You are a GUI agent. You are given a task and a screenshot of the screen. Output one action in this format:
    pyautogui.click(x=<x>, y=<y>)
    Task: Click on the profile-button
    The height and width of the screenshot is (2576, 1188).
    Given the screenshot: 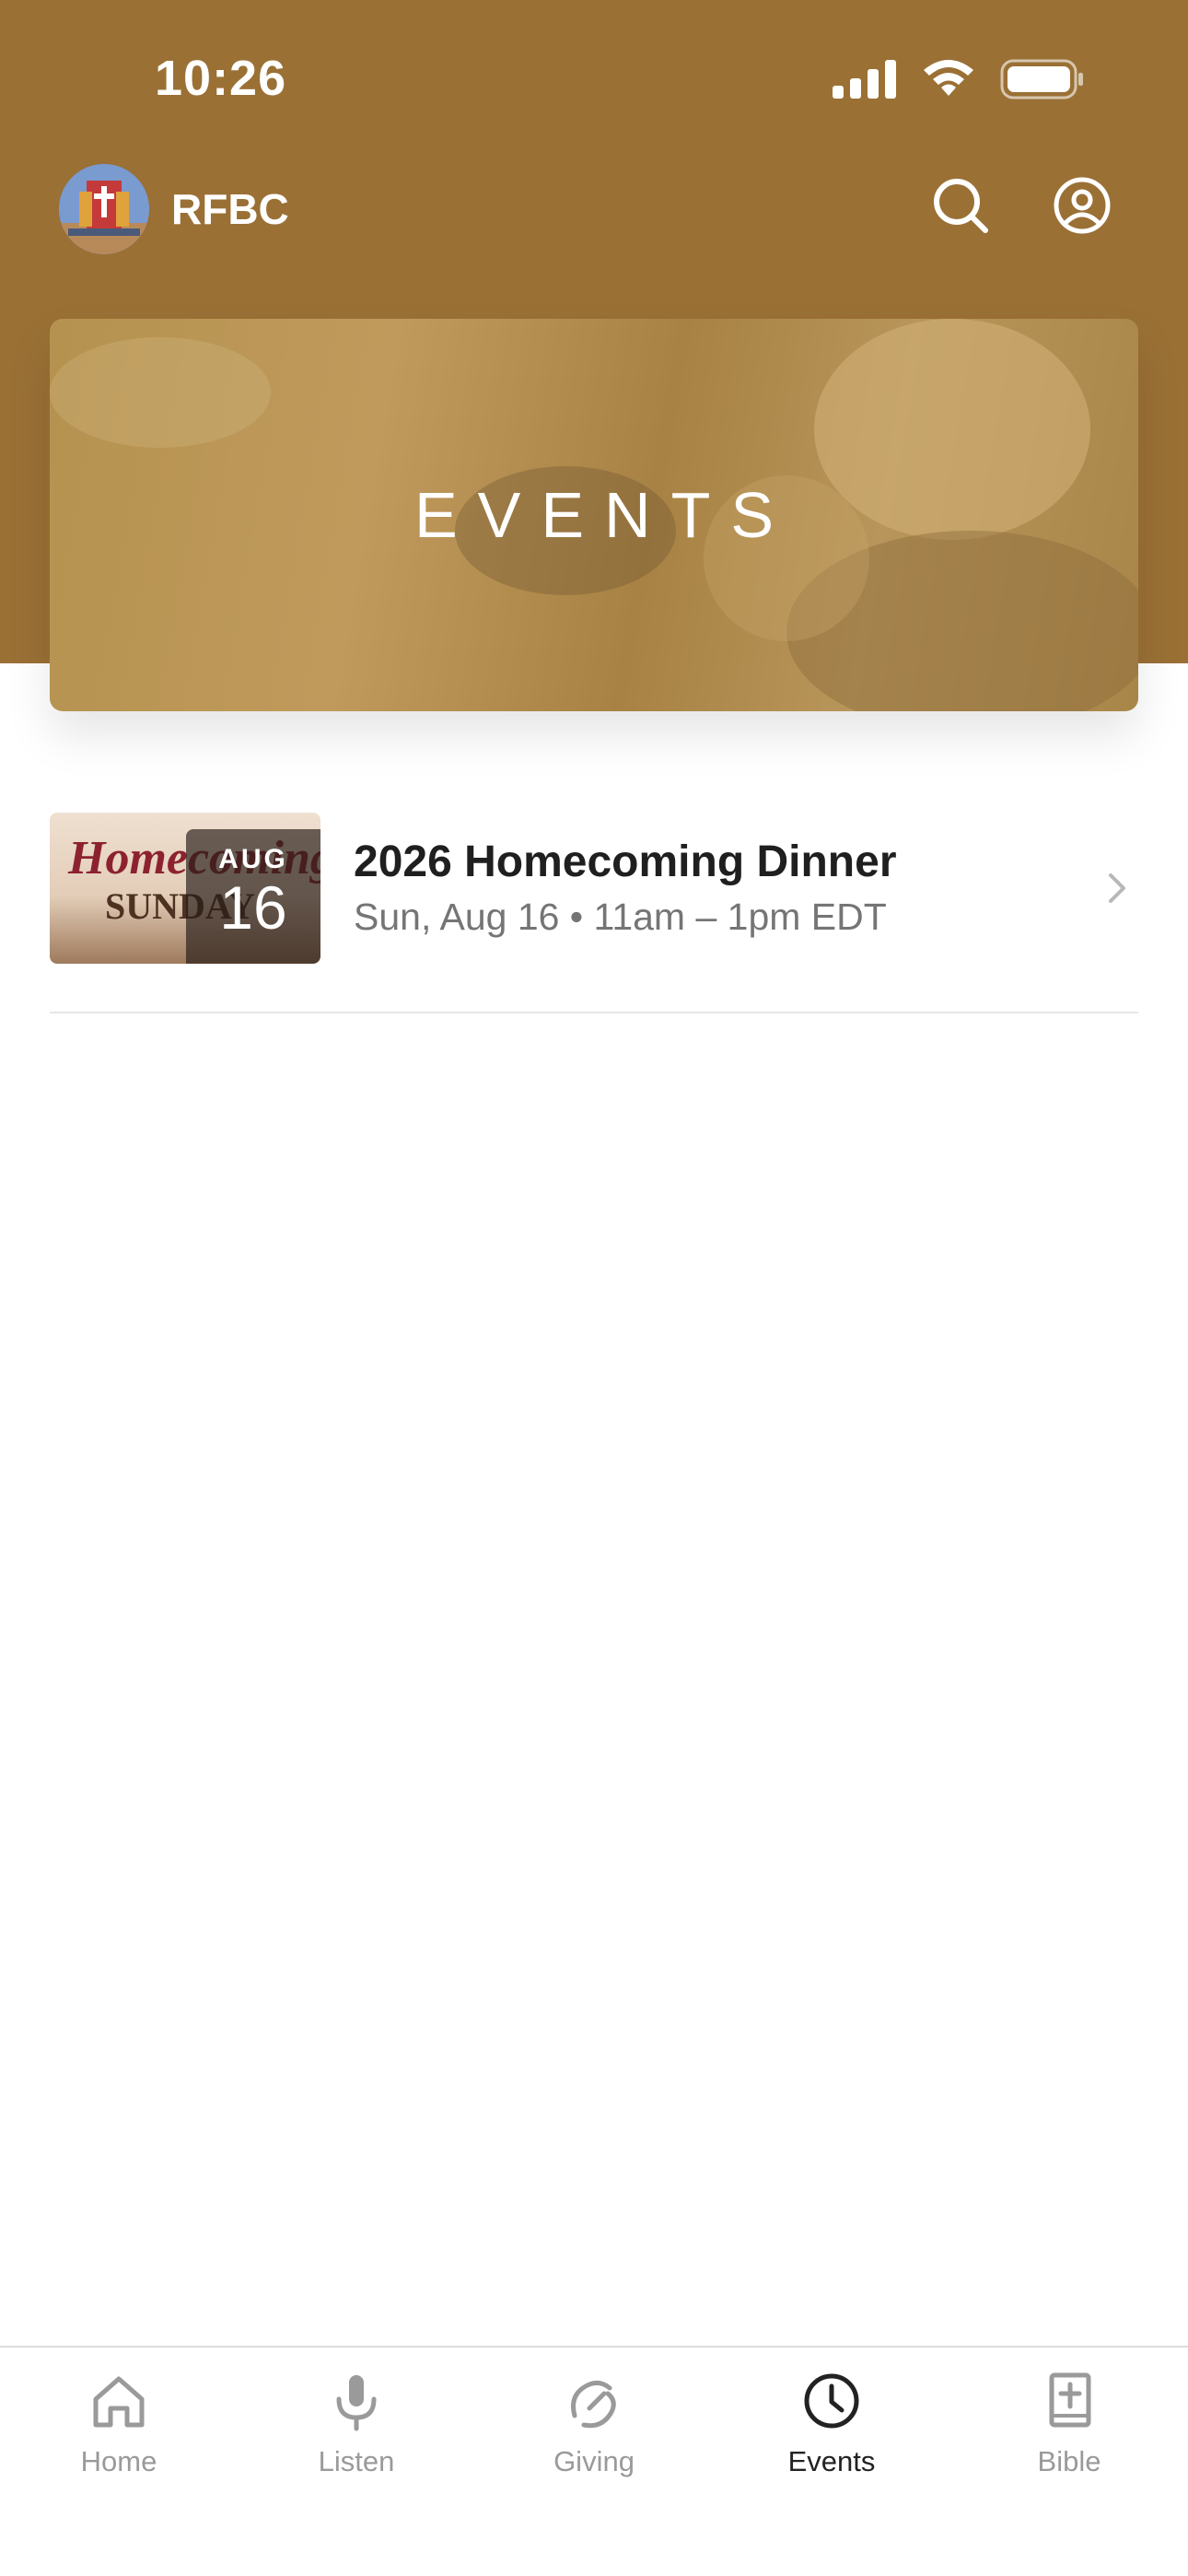 What is the action you would take?
    pyautogui.click(x=1082, y=205)
    